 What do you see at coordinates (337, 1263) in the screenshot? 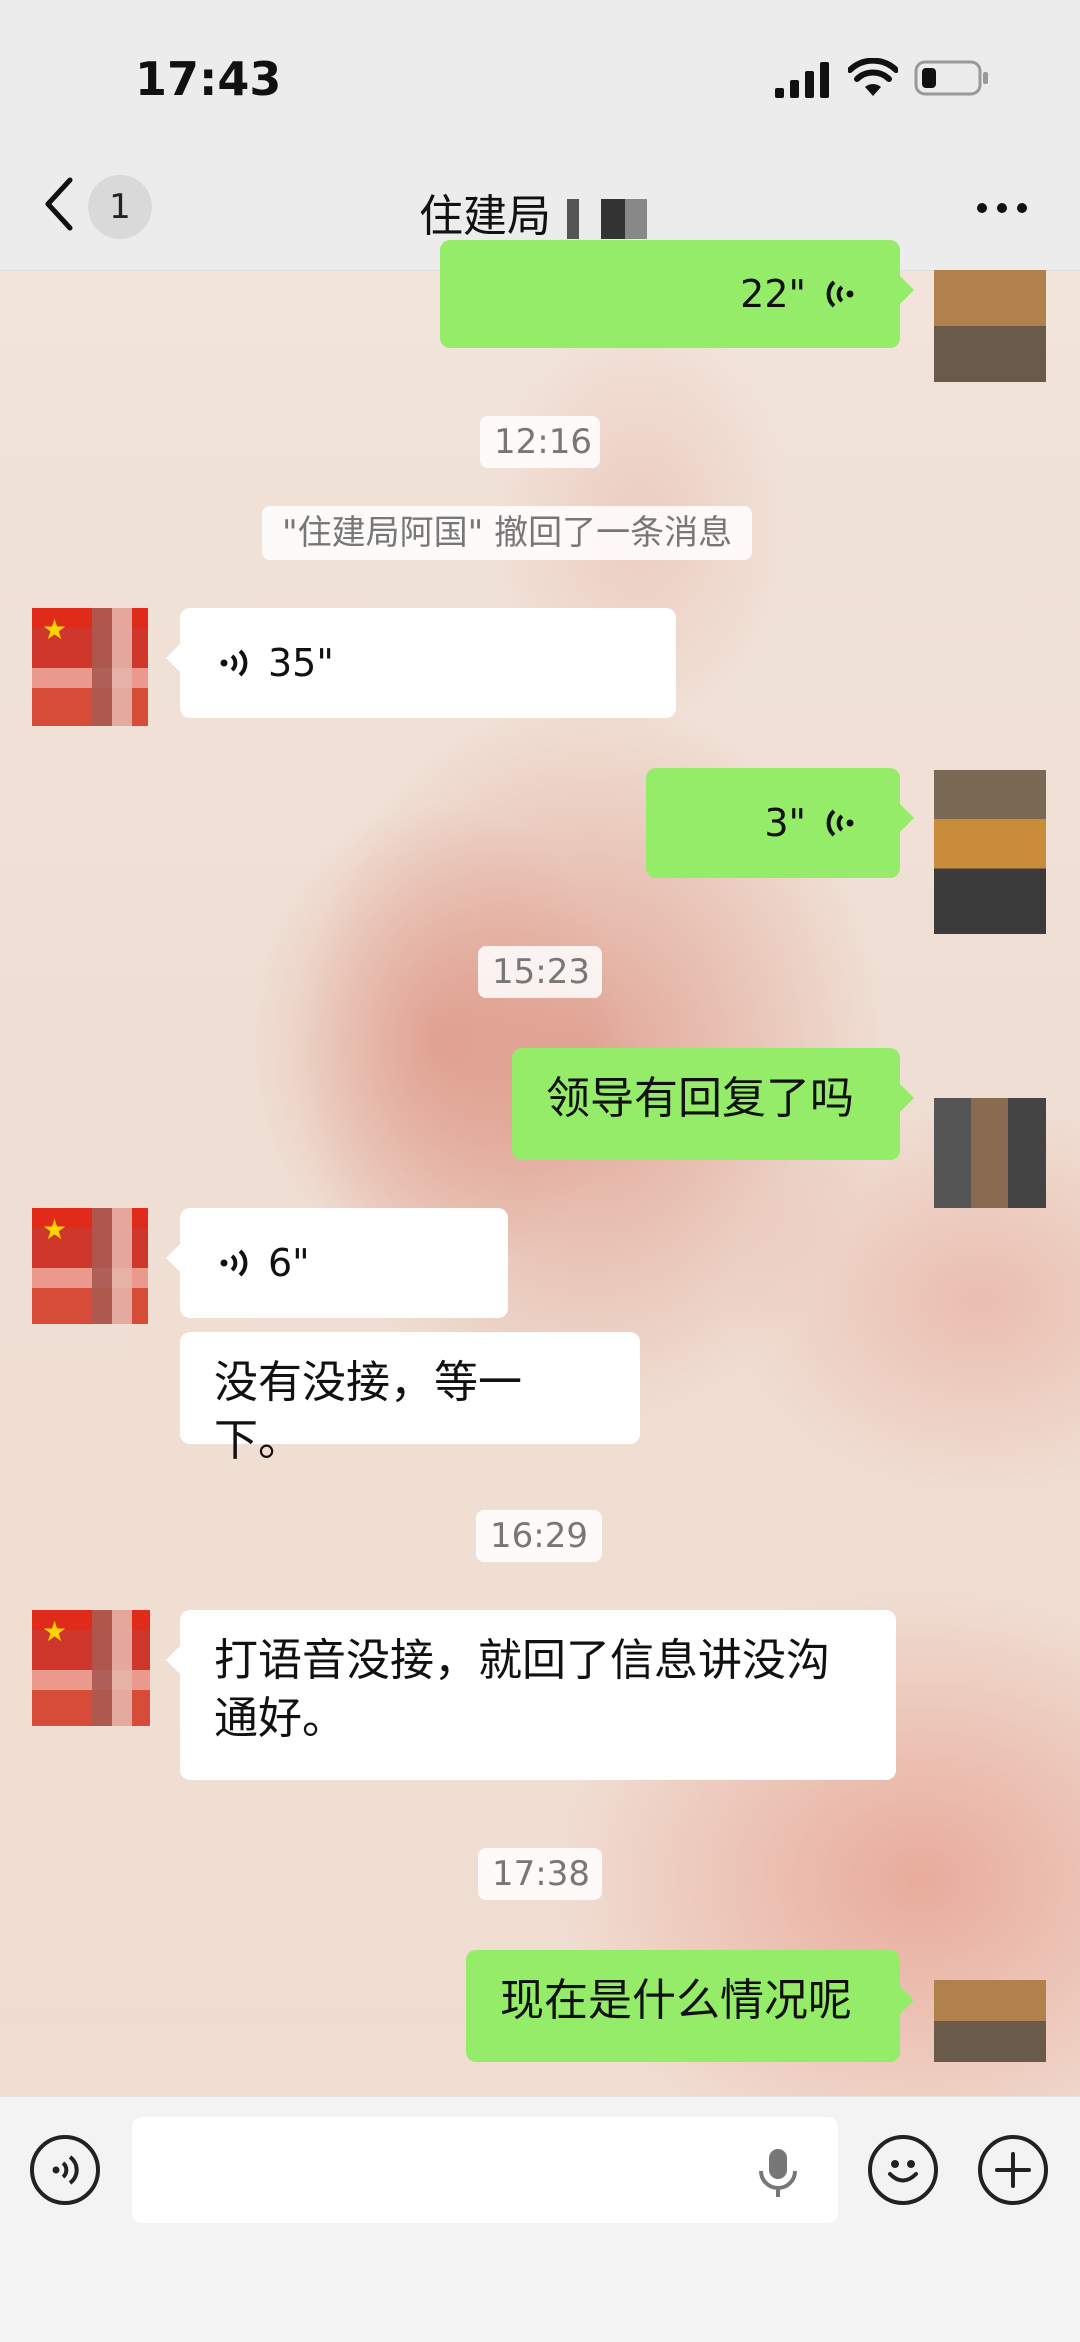
I see `incoming-voice-message: 6"` at bounding box center [337, 1263].